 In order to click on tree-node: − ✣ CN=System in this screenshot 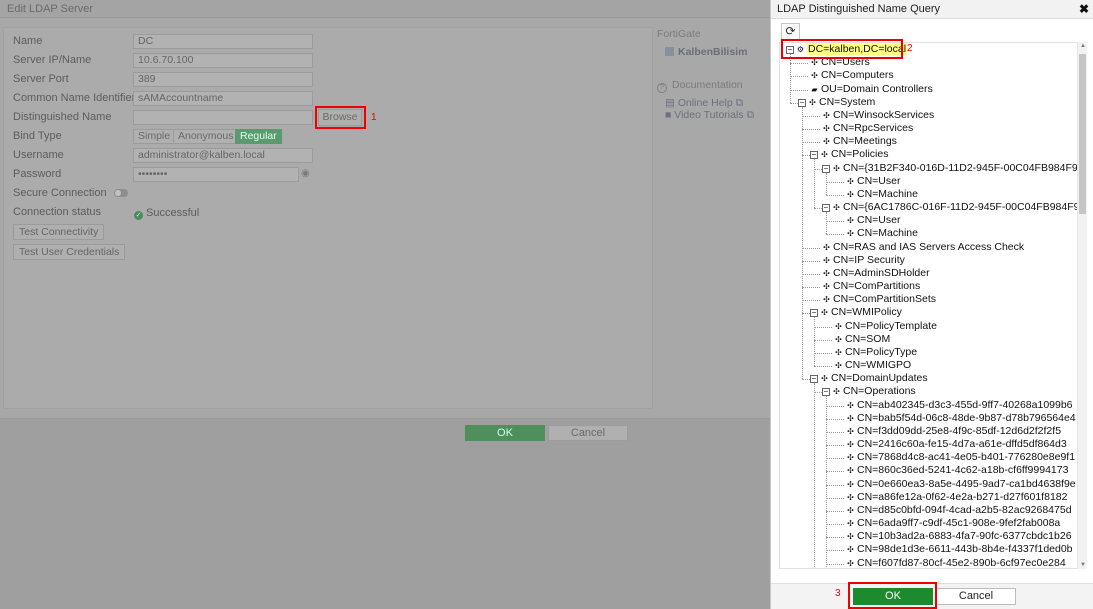, I will do `click(836, 102)`.